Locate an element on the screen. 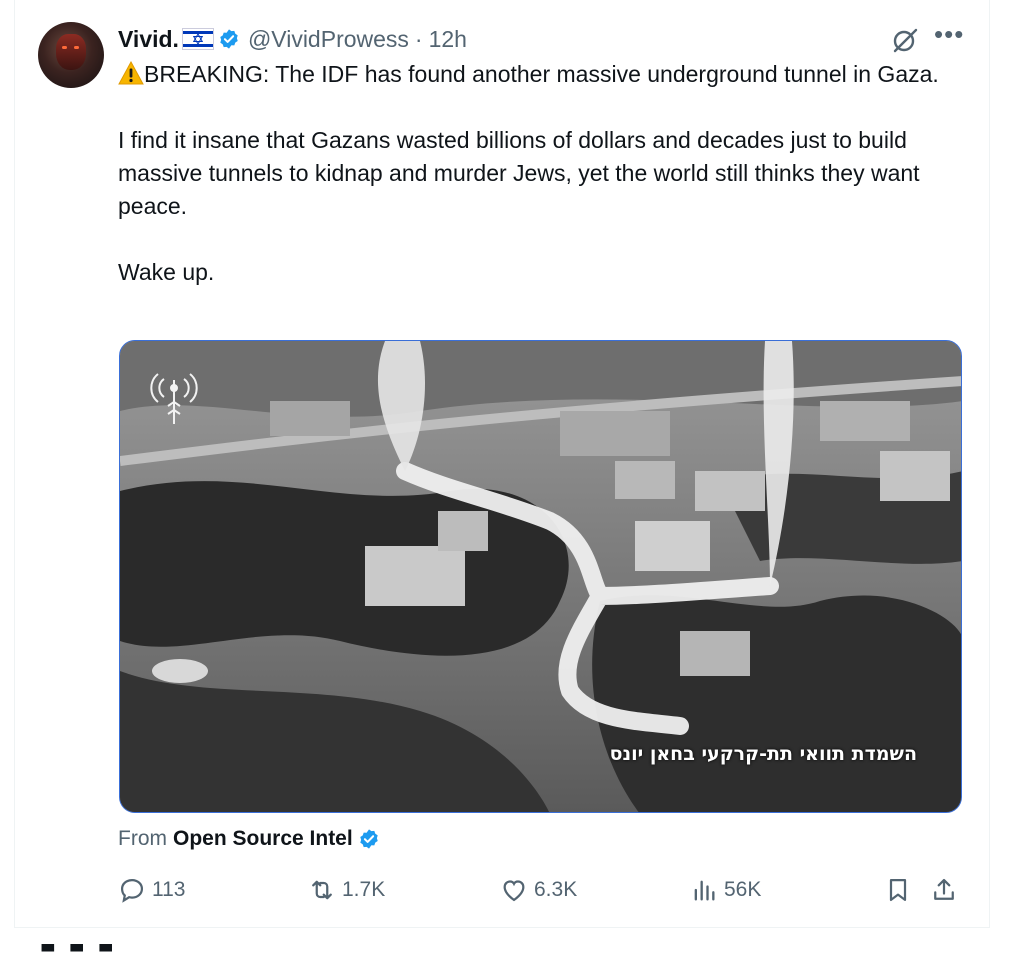 The width and height of the screenshot is (1024, 958). tweet-timestamp: 12h is located at coordinates (448, 39).